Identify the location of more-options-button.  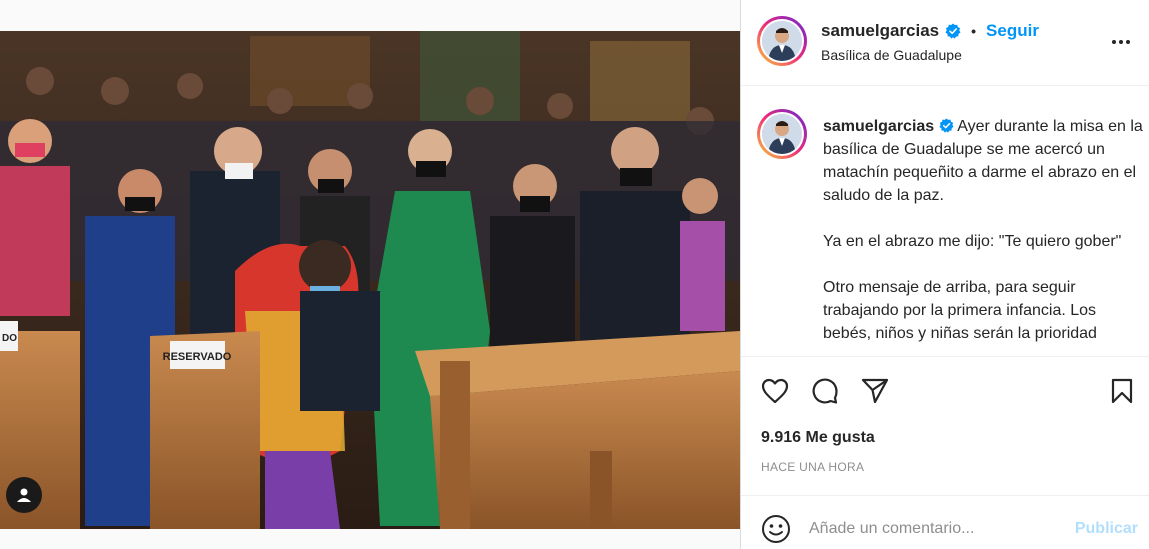
(1121, 42).